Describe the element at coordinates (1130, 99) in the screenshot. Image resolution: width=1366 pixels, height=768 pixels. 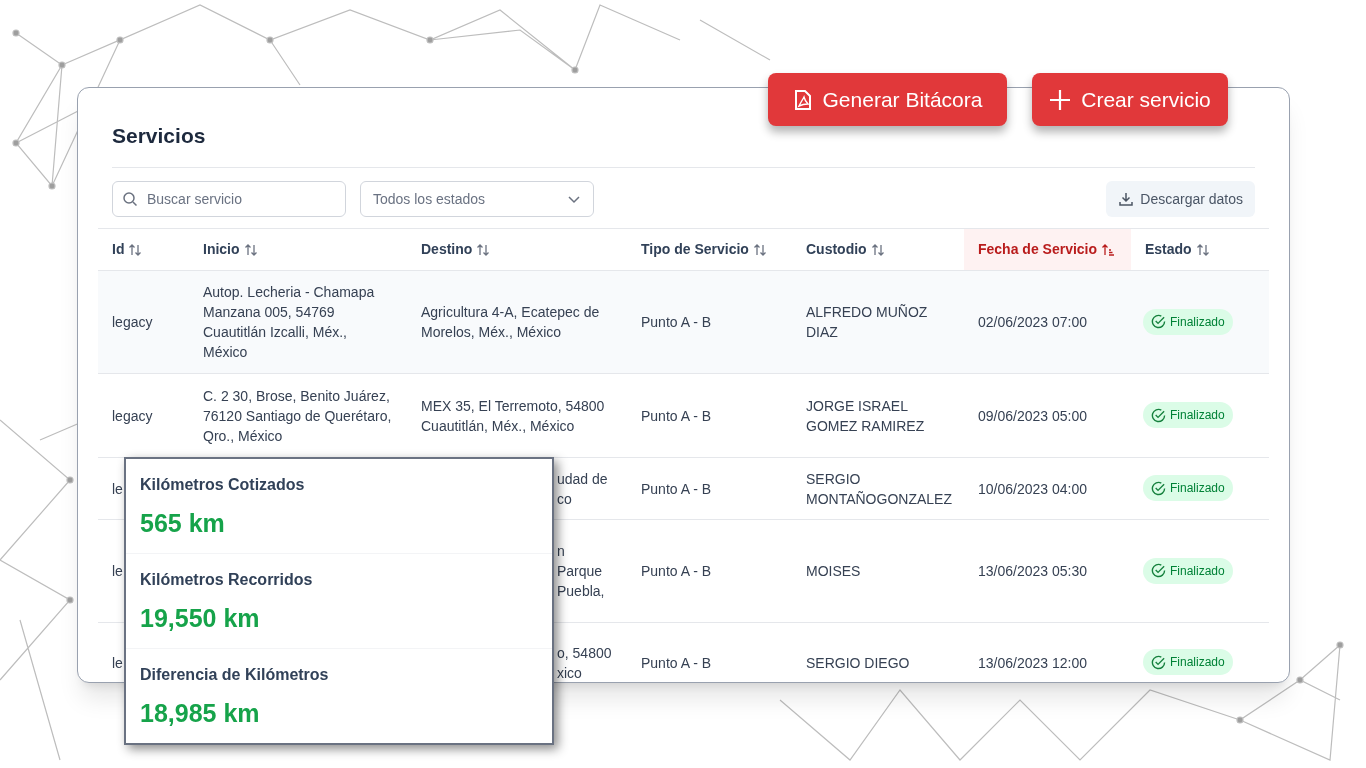
I see `create-service-button: Crear servicio` at that location.